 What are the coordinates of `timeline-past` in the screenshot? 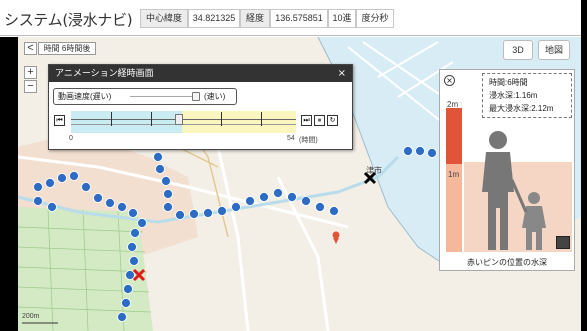 It's located at (126, 122).